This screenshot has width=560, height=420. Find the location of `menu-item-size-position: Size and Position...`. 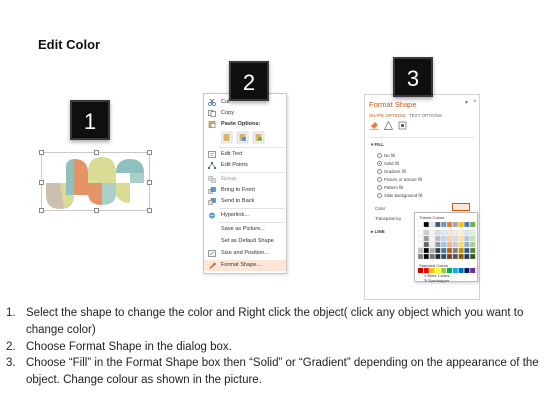

menu-item-size-position: Size and Position... is located at coordinates (245, 253).